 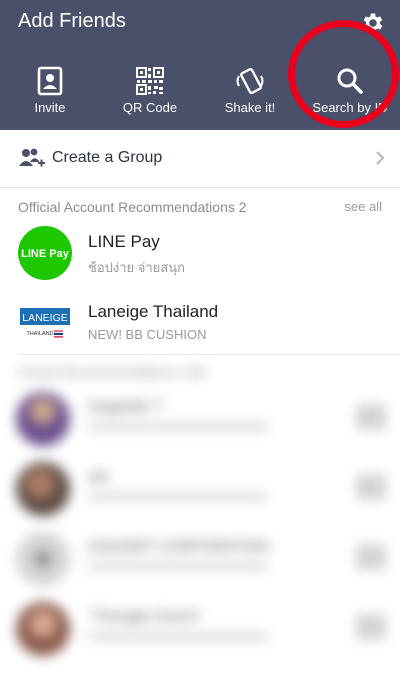 What do you see at coordinates (250, 107) in the screenshot?
I see `shake-it-label: Shake it!` at bounding box center [250, 107].